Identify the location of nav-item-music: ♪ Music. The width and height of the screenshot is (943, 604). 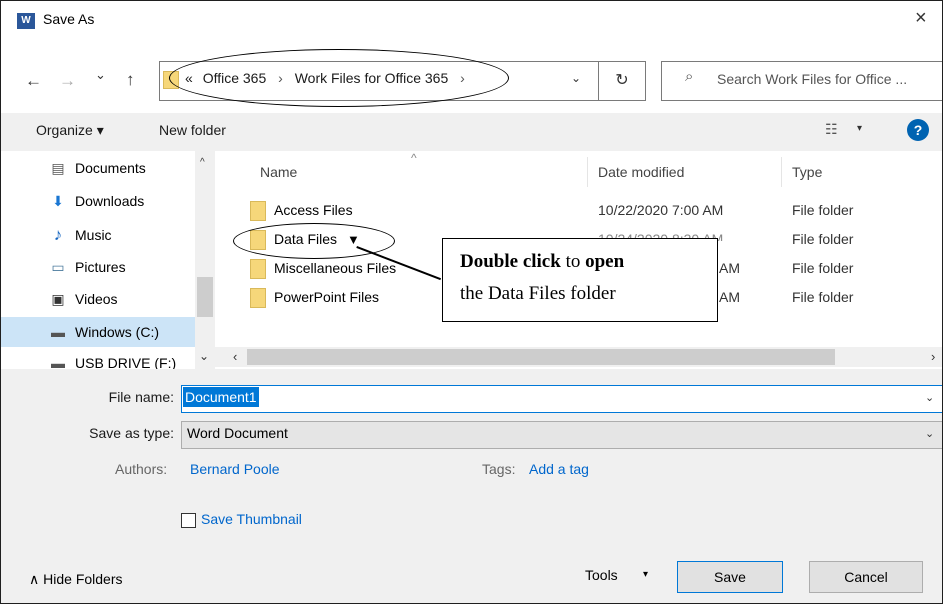
(111, 240).